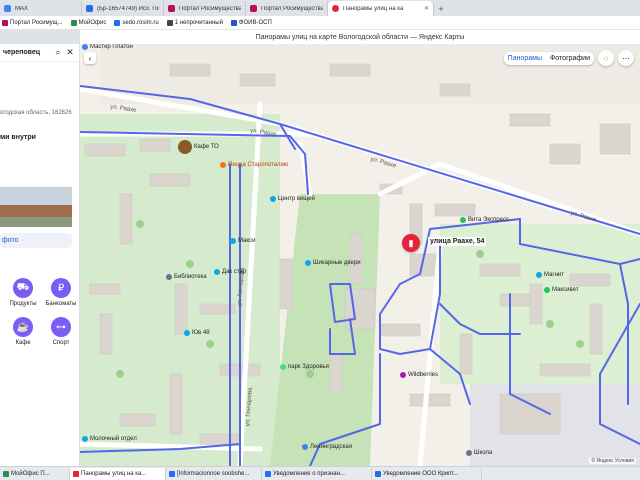 The height and width of the screenshot is (480, 640). I want to click on poi-vita: Вита Экспресс, so click(484, 220).